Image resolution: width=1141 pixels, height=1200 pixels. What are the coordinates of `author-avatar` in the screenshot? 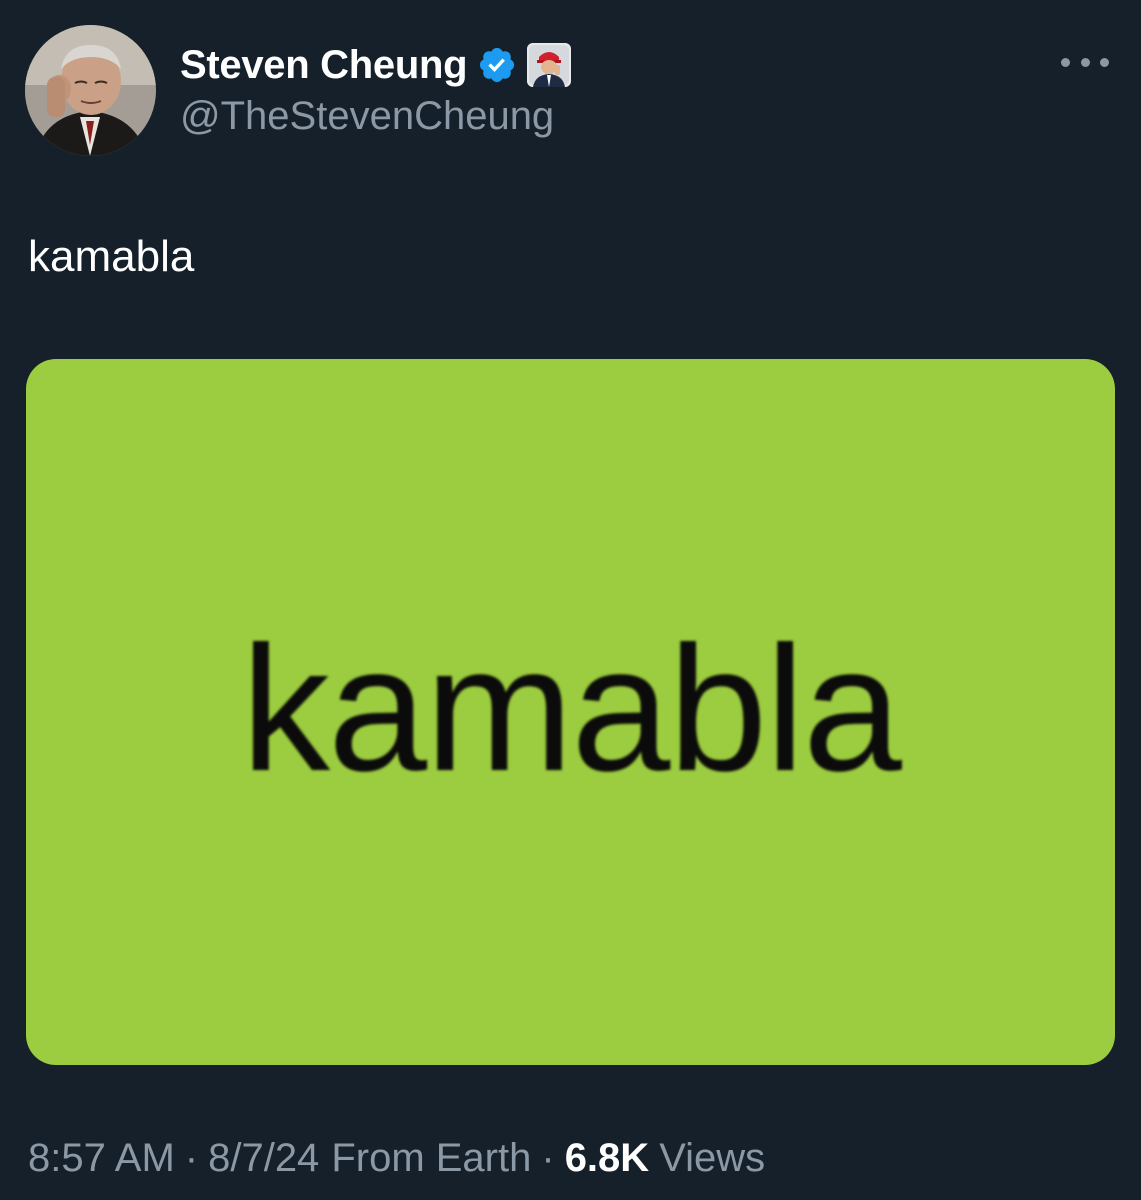 It's located at (90, 90).